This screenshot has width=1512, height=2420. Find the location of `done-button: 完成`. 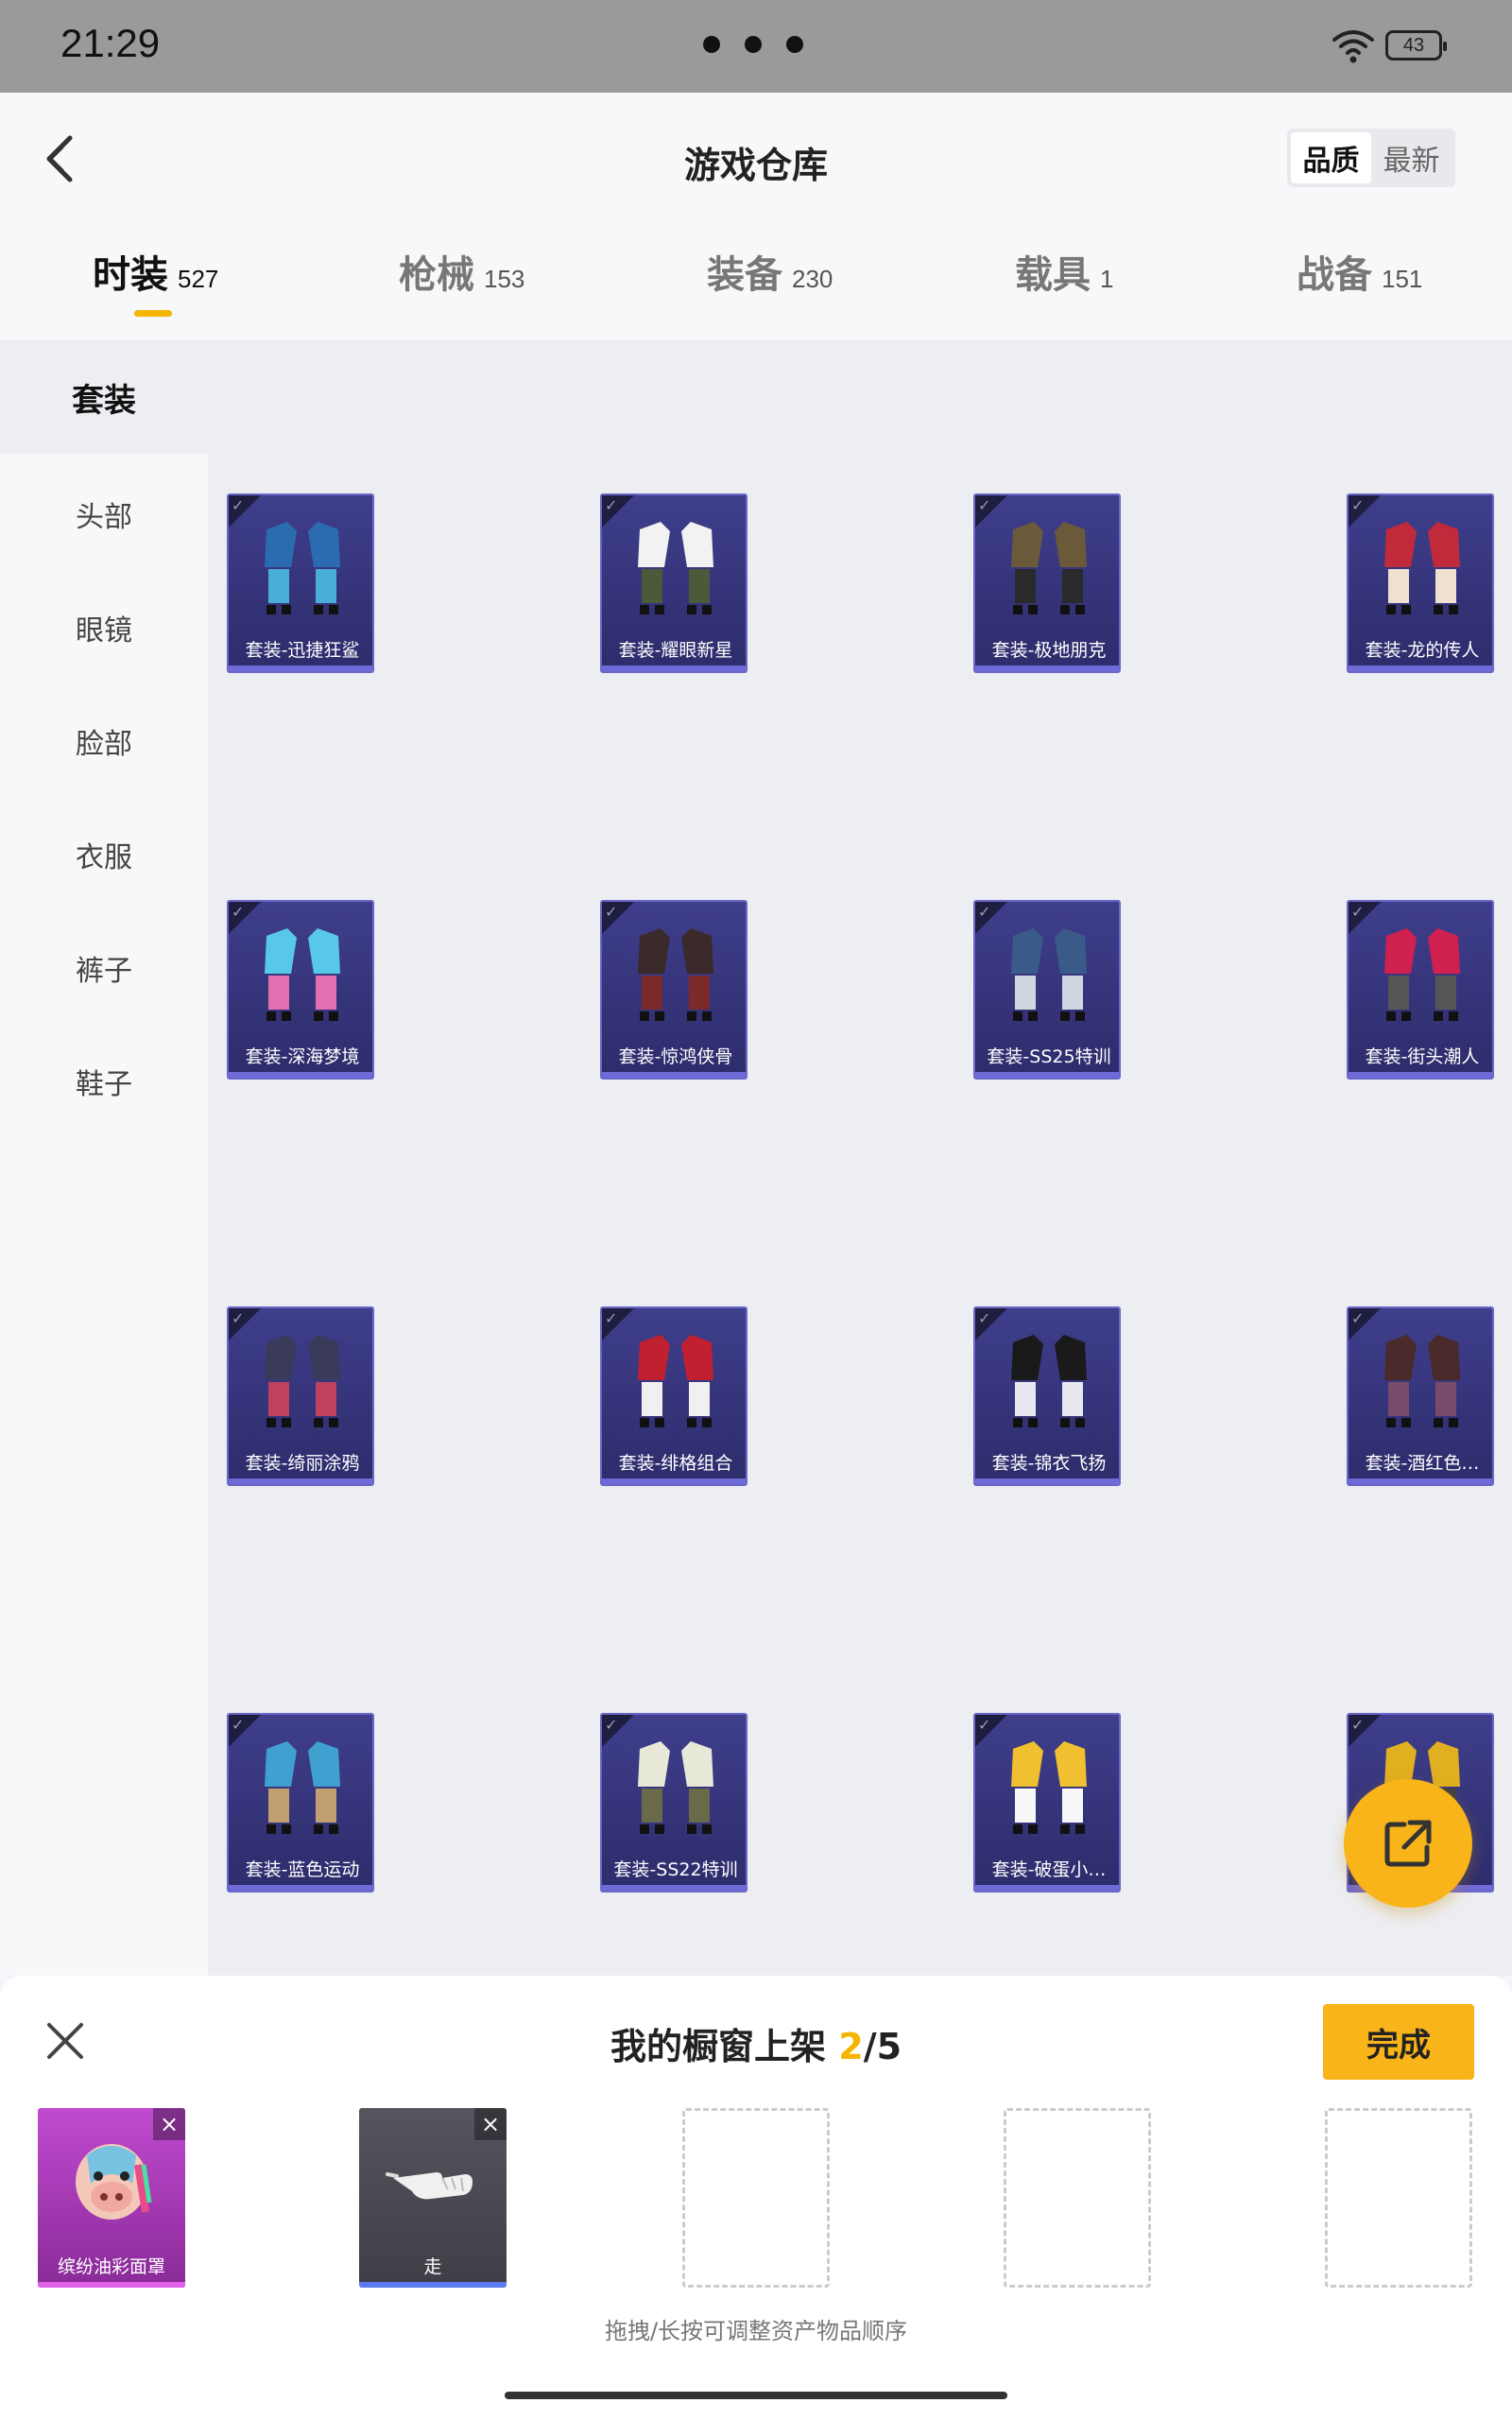

done-button: 完成 is located at coordinates (1398, 2042).